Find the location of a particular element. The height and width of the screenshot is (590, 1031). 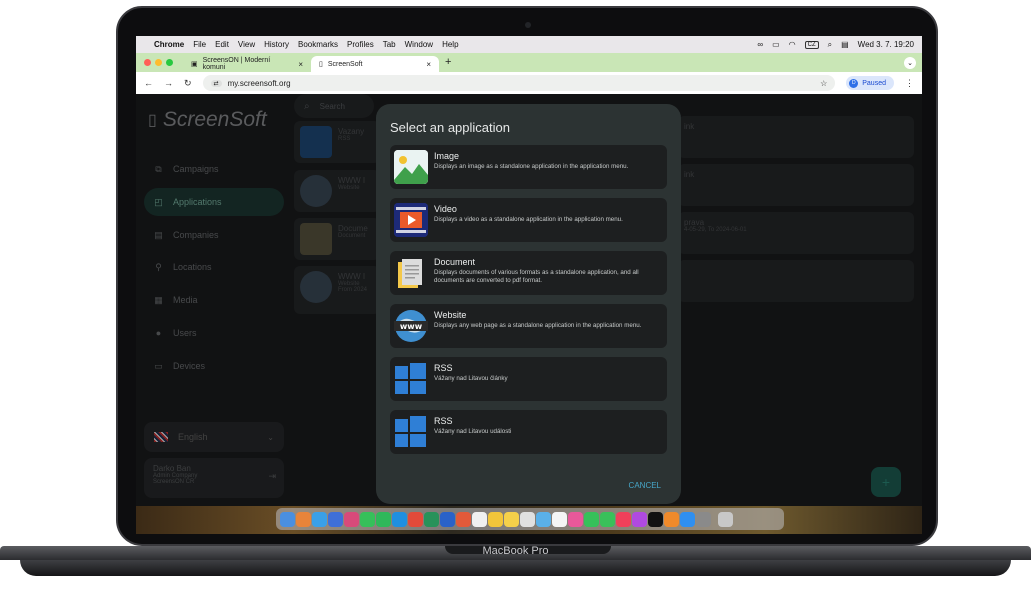

menu-bookmarks: Bookmarks is located at coordinates (318, 44).